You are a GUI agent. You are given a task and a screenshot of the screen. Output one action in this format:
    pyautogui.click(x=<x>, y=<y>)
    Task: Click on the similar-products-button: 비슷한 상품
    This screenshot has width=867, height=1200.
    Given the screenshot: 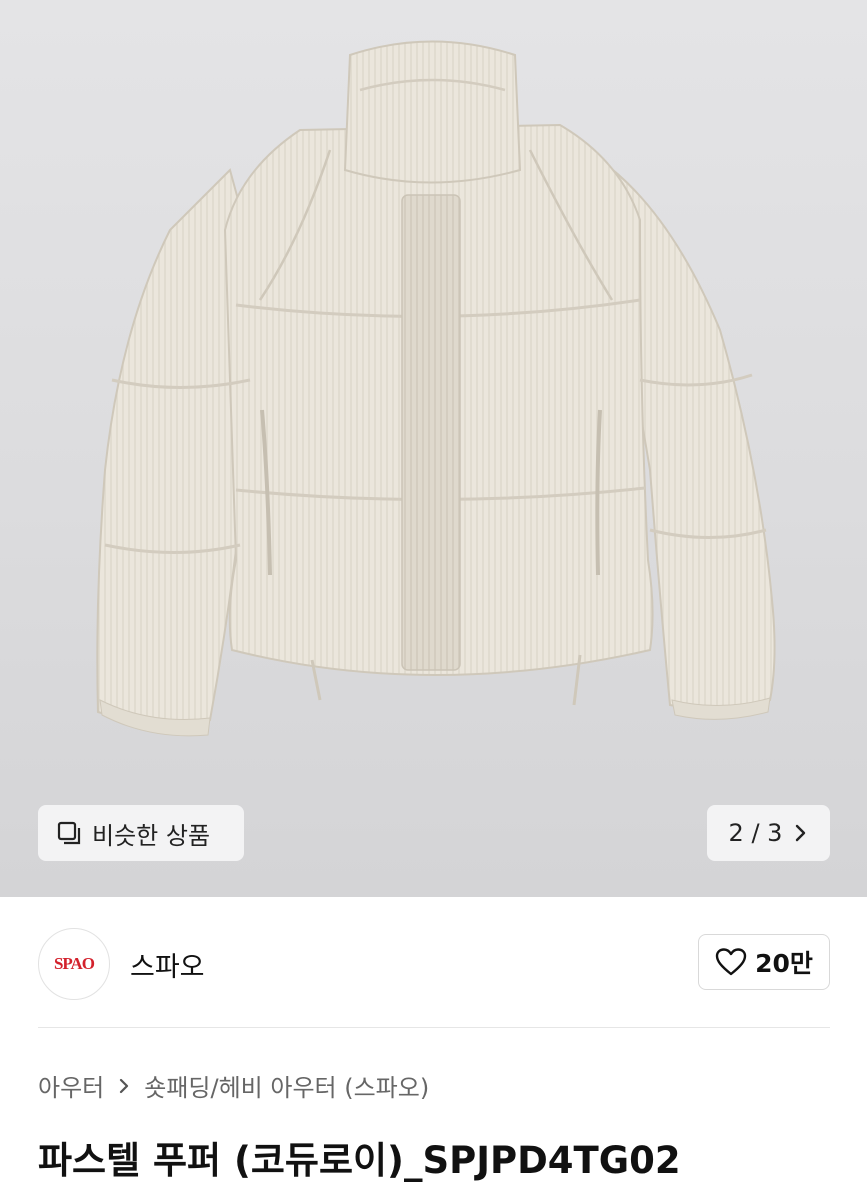 What is the action you would take?
    pyautogui.click(x=141, y=833)
    